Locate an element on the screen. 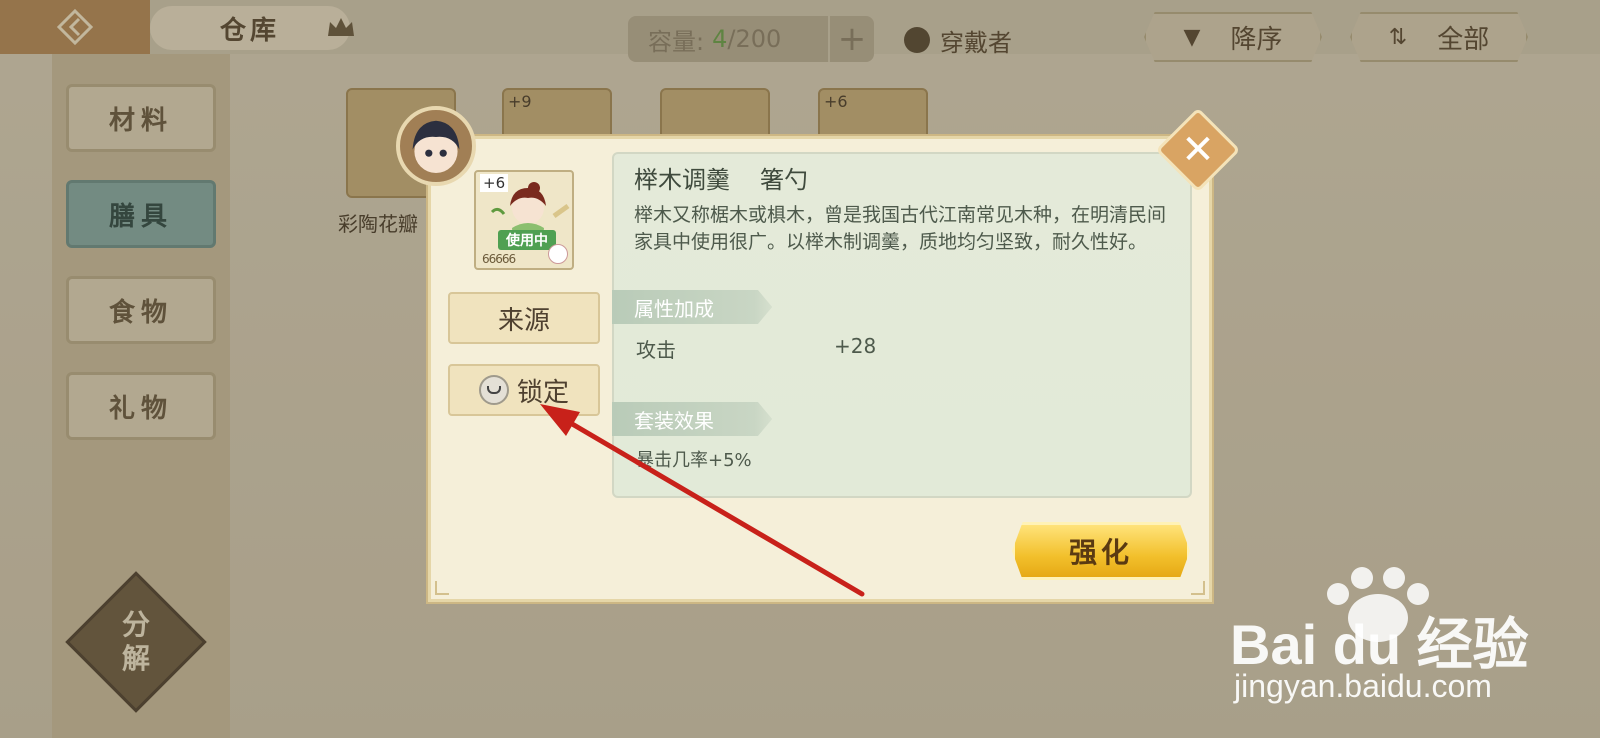 The width and height of the screenshot is (1600, 738). lock-label: 锁定 is located at coordinates (542, 392).